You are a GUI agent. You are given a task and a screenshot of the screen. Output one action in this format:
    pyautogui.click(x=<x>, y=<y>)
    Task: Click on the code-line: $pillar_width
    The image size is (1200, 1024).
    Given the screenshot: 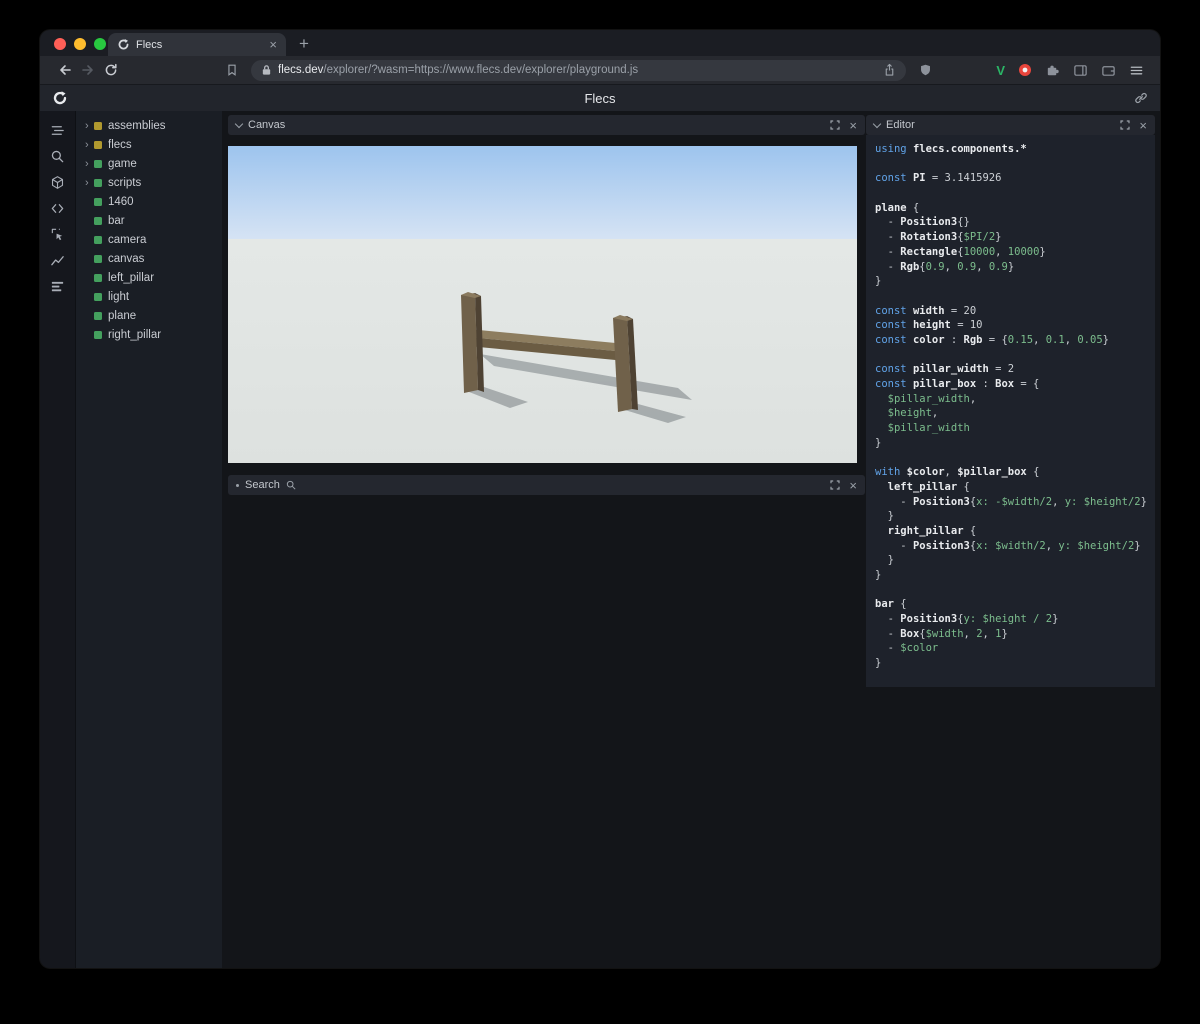 What is the action you would take?
    pyautogui.click(x=928, y=428)
    